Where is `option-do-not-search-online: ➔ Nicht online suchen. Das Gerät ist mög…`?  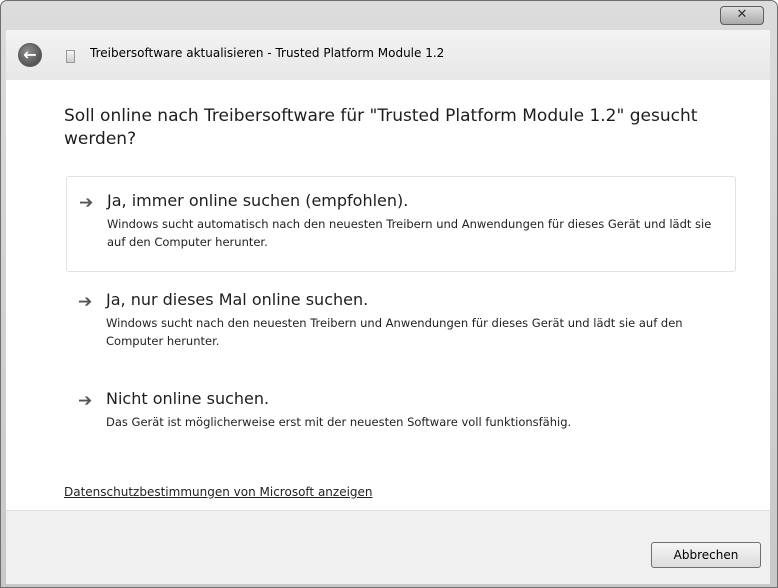
option-do-not-search-online: ➔ Nicht online suchen. Das Gerät ist mög… is located at coordinates (401, 409).